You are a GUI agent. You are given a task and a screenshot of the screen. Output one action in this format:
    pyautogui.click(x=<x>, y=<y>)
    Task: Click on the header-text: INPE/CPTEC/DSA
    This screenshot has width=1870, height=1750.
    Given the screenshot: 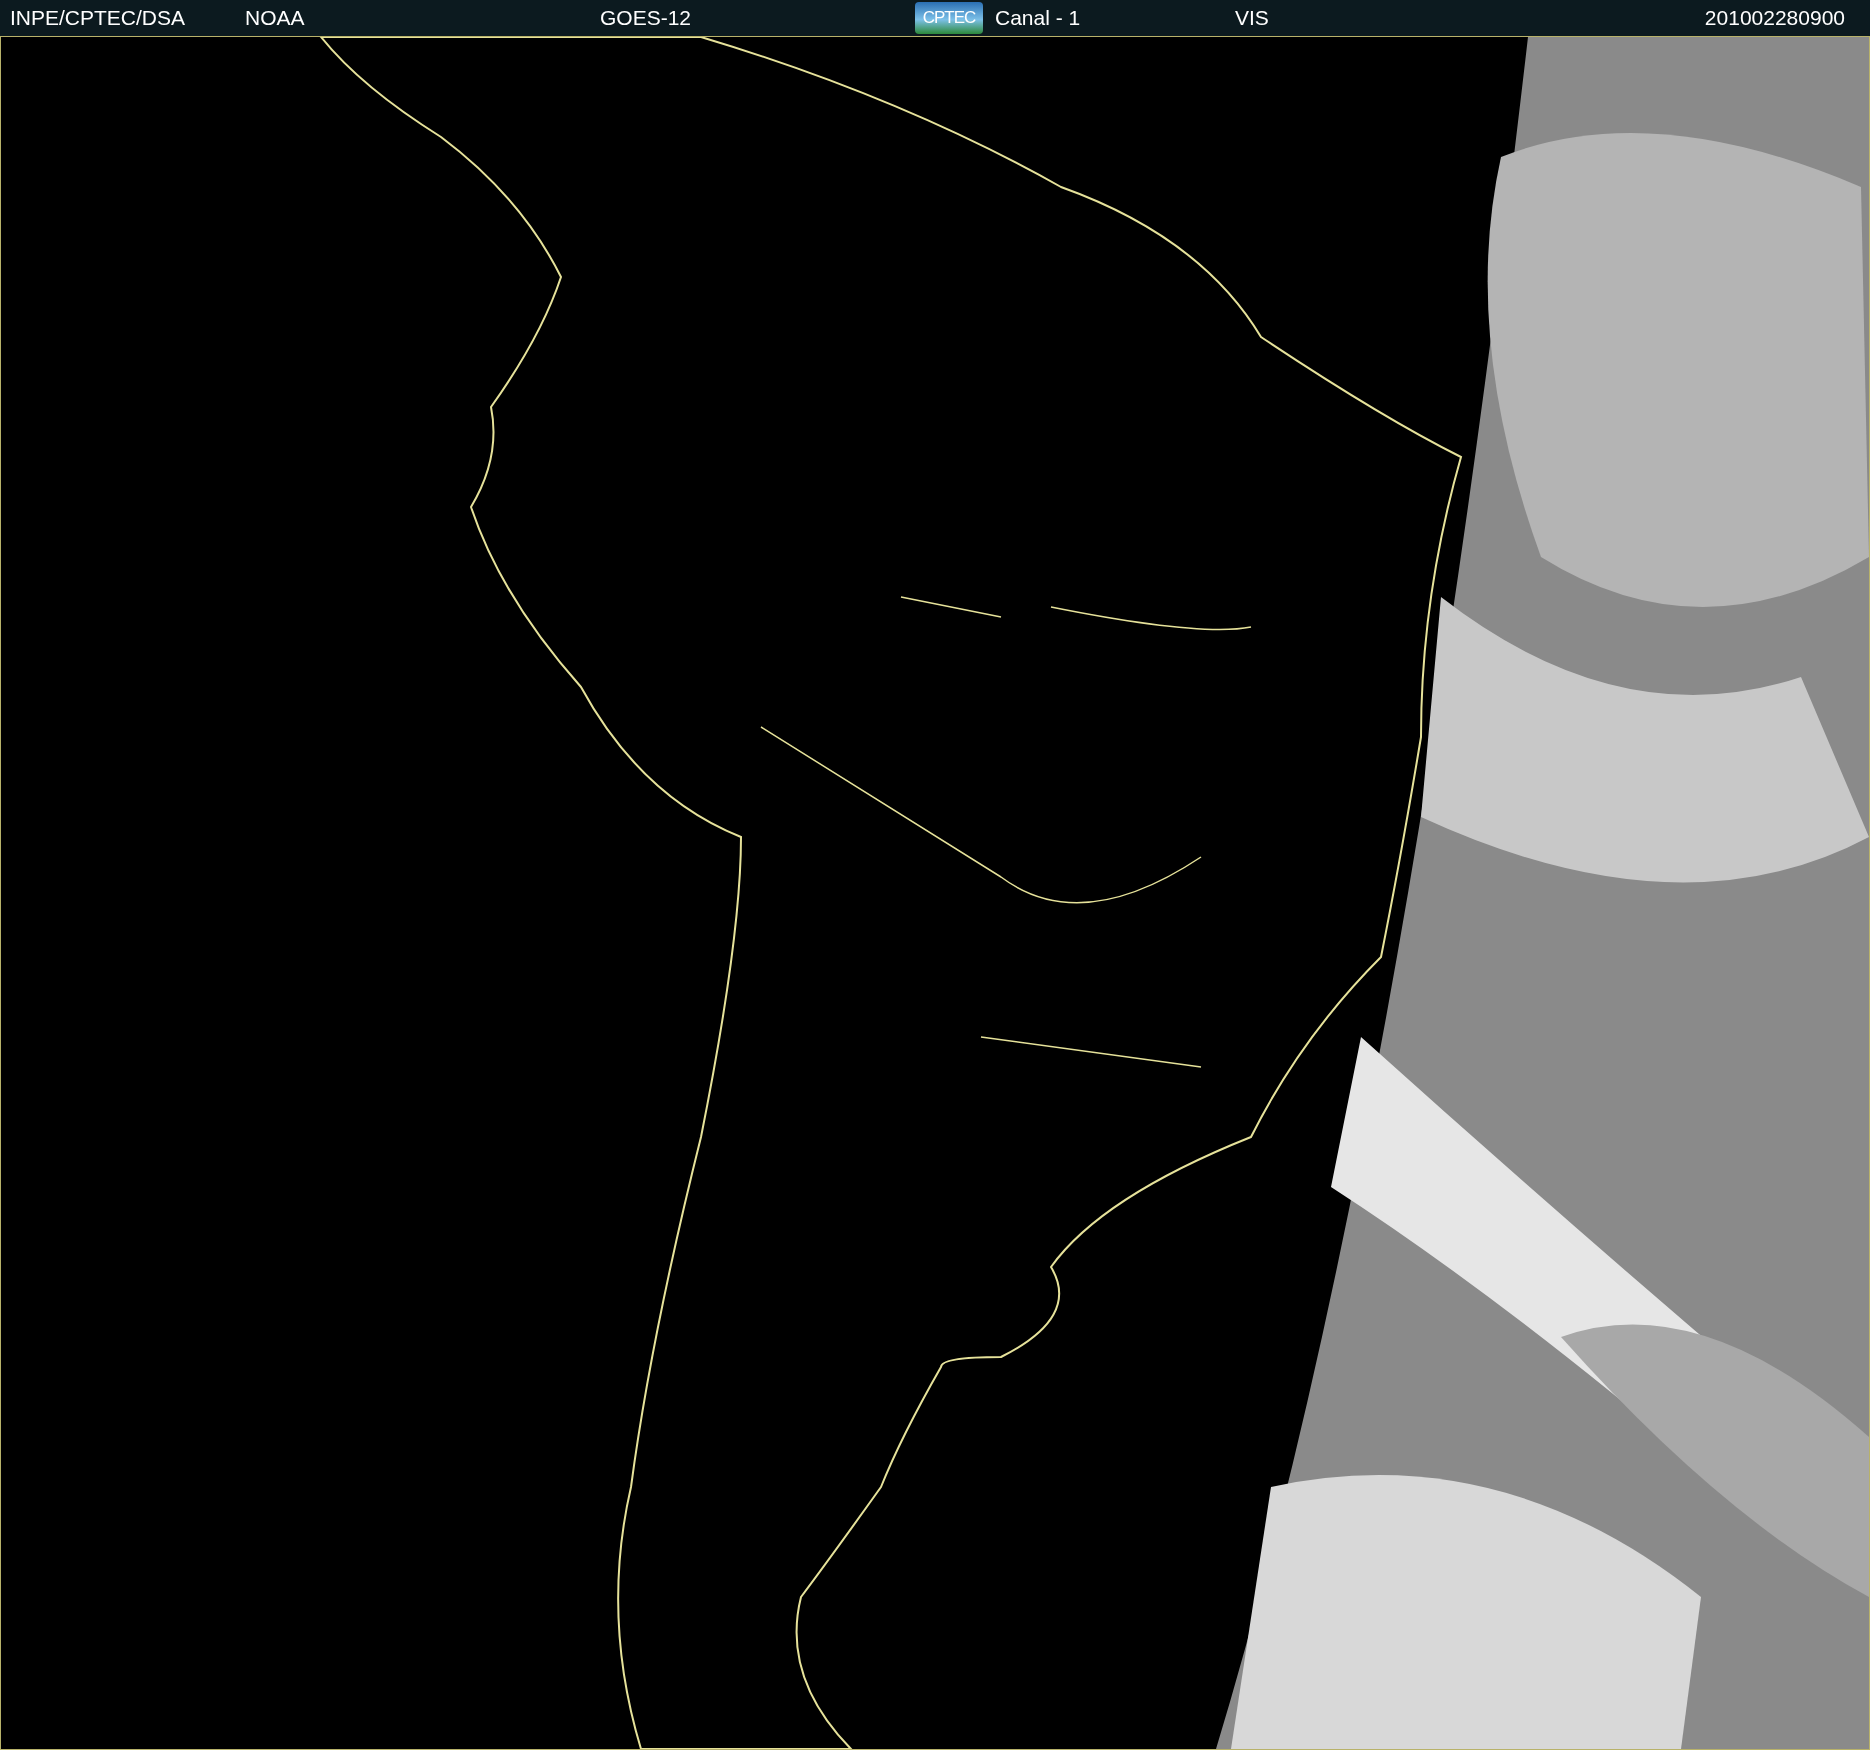 What is the action you would take?
    pyautogui.click(x=98, y=18)
    